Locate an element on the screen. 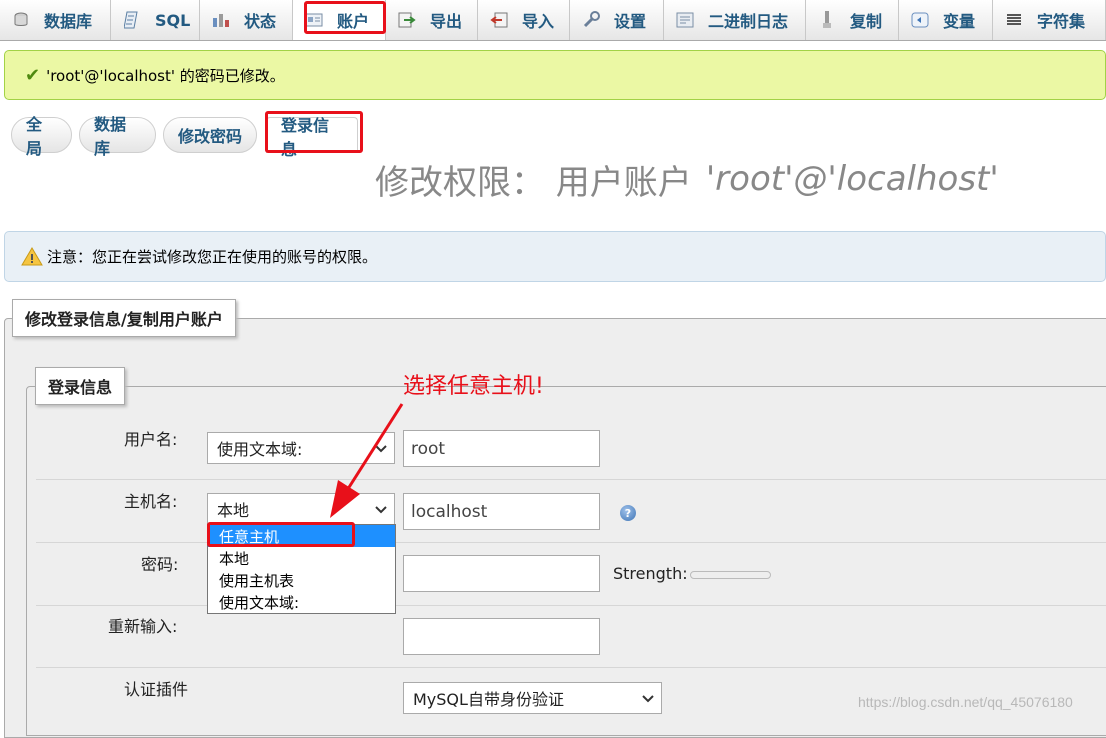 This screenshot has width=1106, height=738. accounts-icon is located at coordinates (314, 20).